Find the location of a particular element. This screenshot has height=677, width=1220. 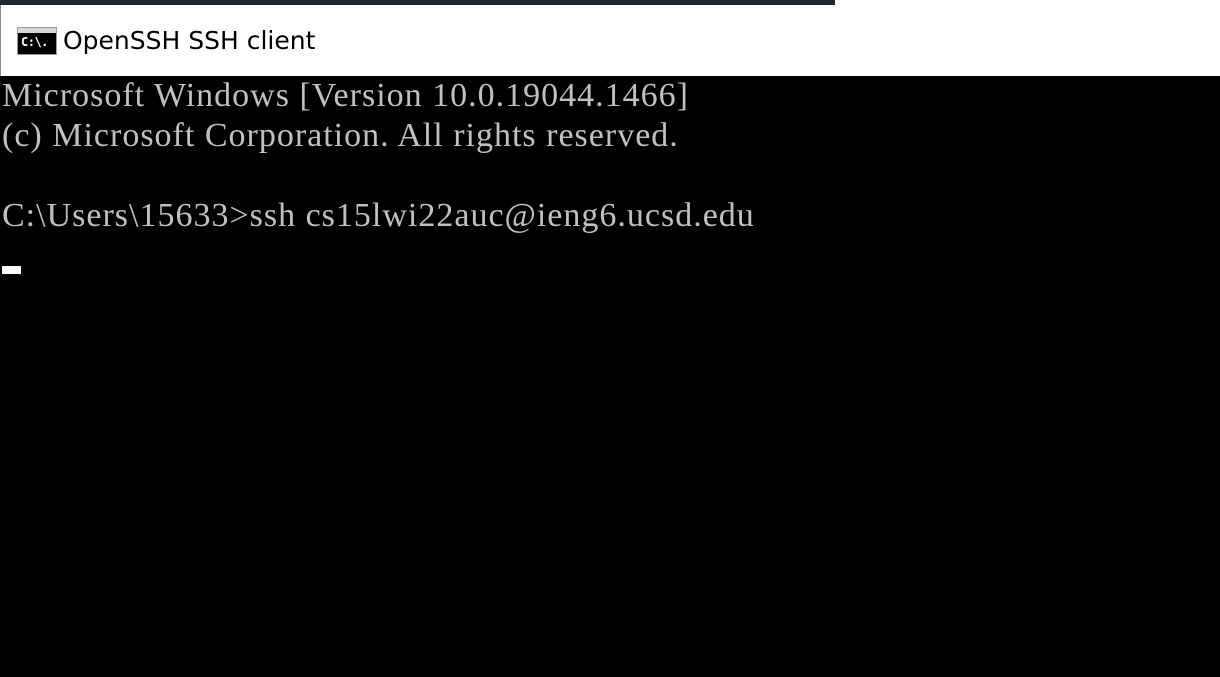

console-icon-bar is located at coordinates (37, 30).